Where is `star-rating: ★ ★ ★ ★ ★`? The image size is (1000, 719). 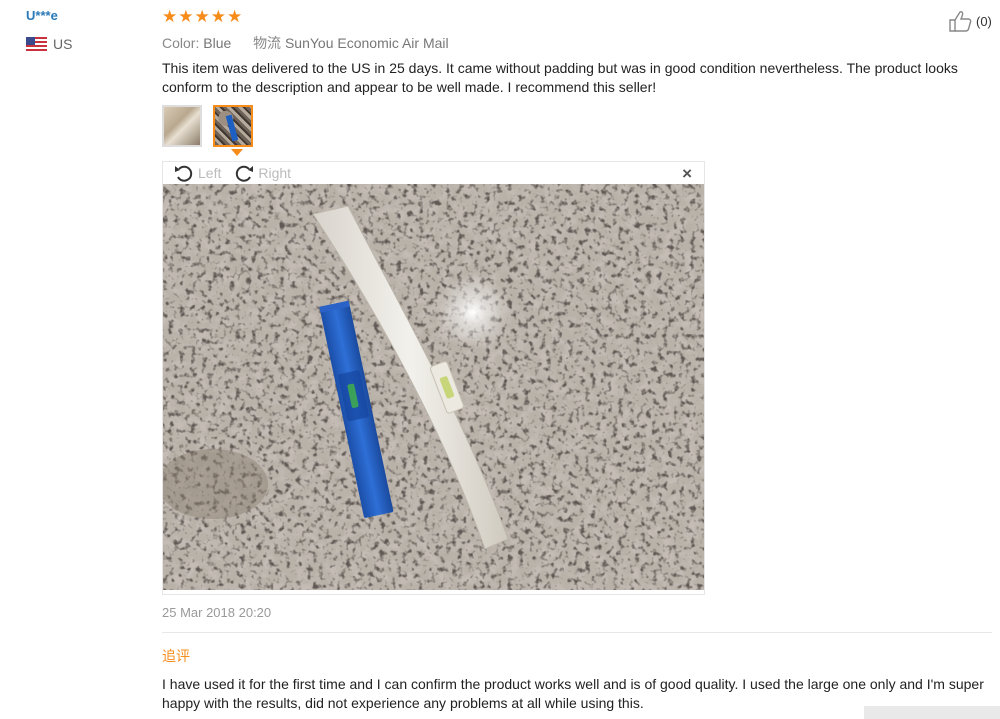 star-rating: ★ ★ ★ ★ ★ is located at coordinates (202, 17).